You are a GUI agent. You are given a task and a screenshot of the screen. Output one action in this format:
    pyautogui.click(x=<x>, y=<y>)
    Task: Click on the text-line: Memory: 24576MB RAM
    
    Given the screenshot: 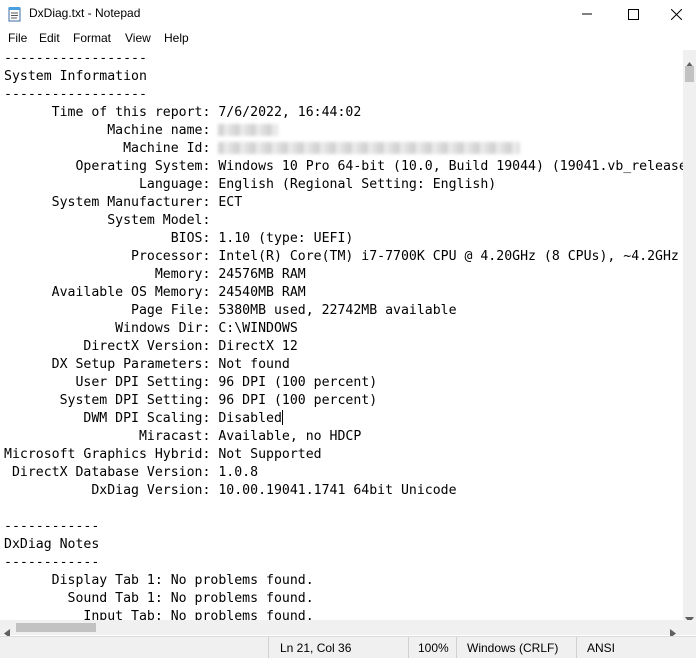 What is the action you would take?
    pyautogui.click(x=155, y=274)
    